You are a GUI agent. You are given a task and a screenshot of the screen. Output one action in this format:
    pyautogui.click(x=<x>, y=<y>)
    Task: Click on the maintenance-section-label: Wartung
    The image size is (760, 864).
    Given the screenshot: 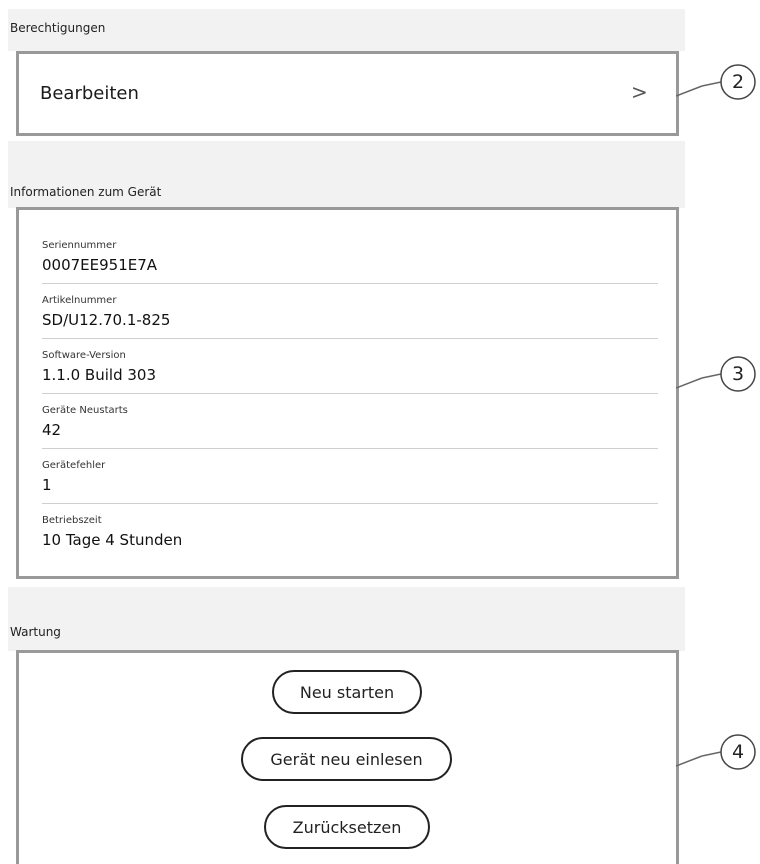 What is the action you would take?
    pyautogui.click(x=35, y=632)
    